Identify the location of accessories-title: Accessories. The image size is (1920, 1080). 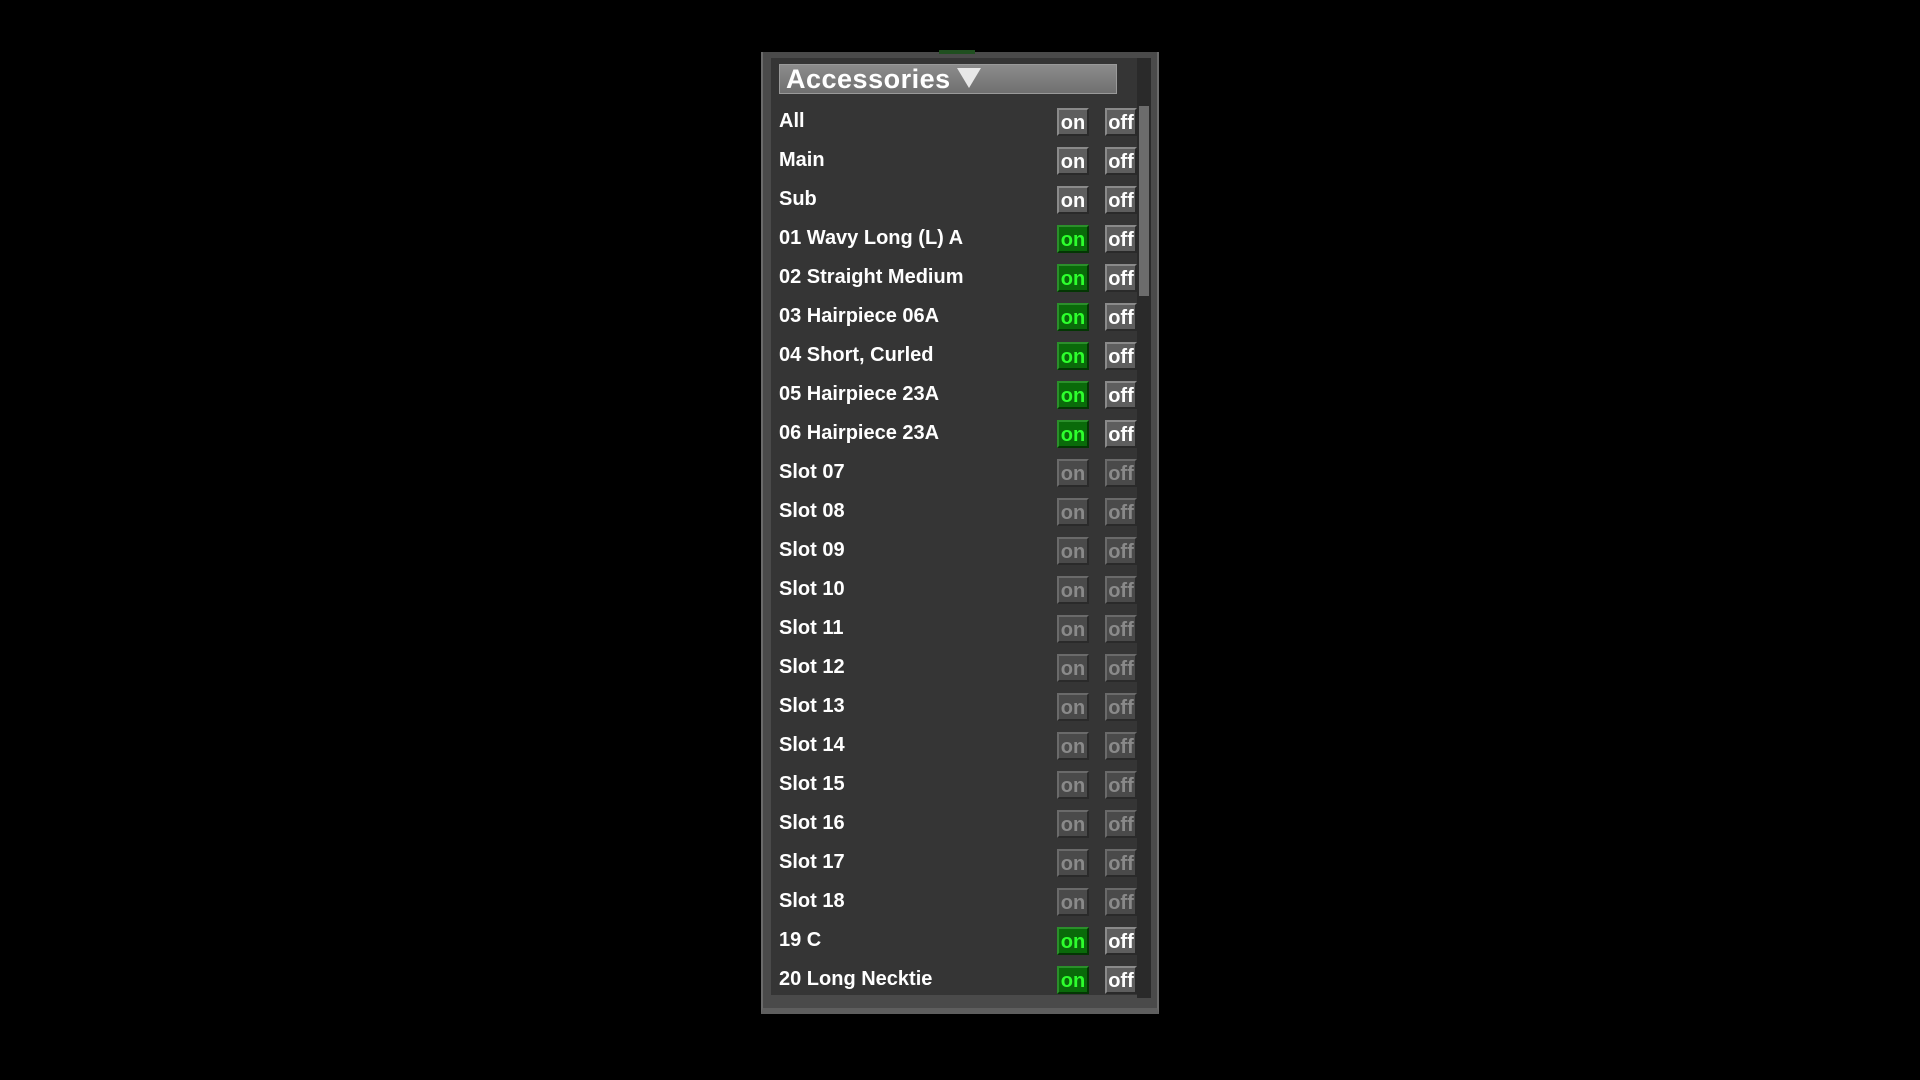
(868, 78).